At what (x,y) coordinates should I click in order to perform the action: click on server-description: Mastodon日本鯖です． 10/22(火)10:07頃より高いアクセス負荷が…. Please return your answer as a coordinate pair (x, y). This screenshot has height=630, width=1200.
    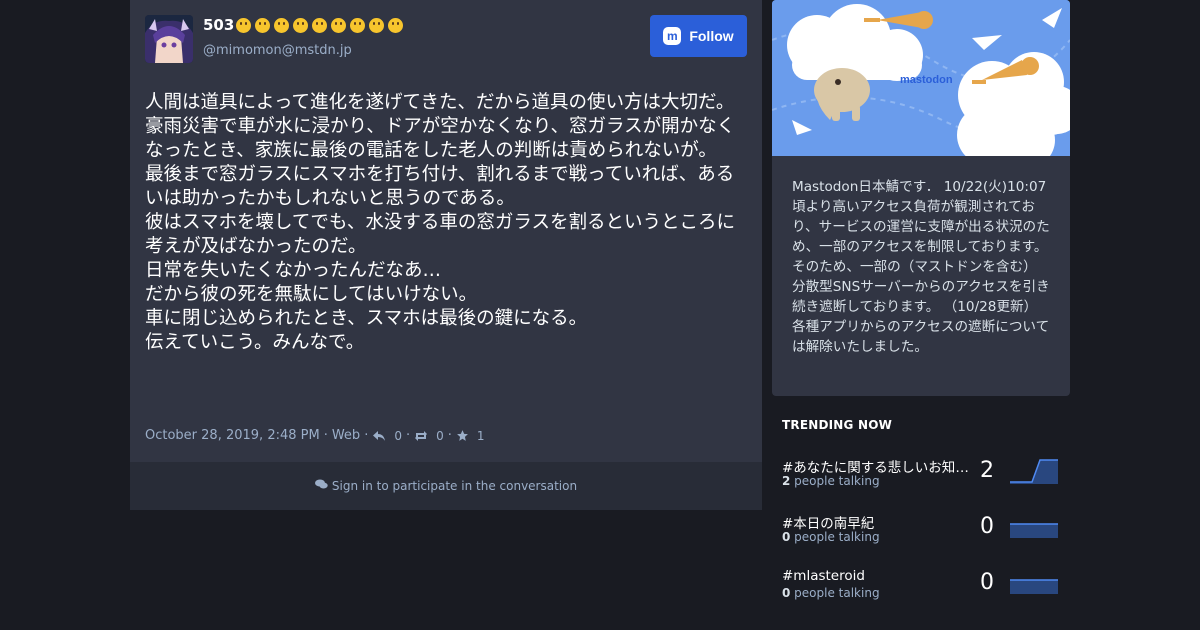
    Looking at the image, I should click on (921, 267).